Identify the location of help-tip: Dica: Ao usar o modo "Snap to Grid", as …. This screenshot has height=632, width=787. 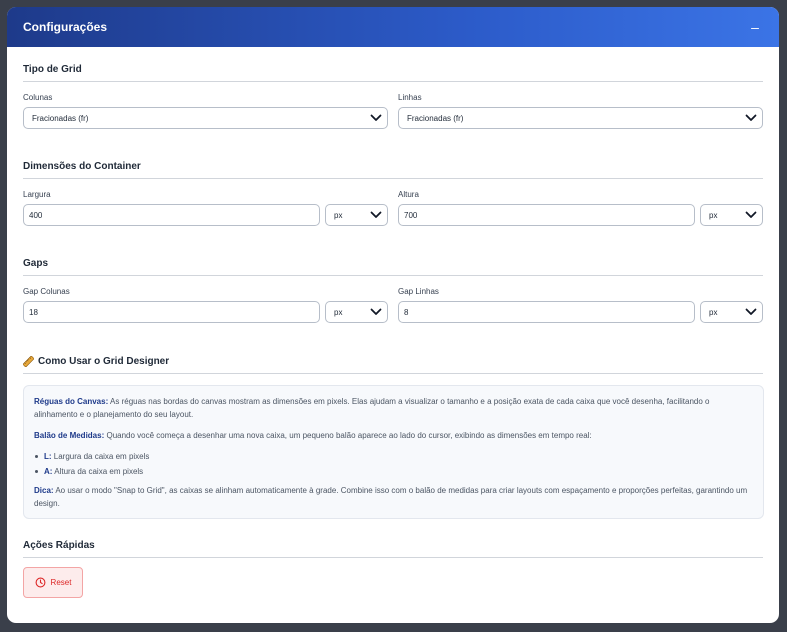
(394, 497).